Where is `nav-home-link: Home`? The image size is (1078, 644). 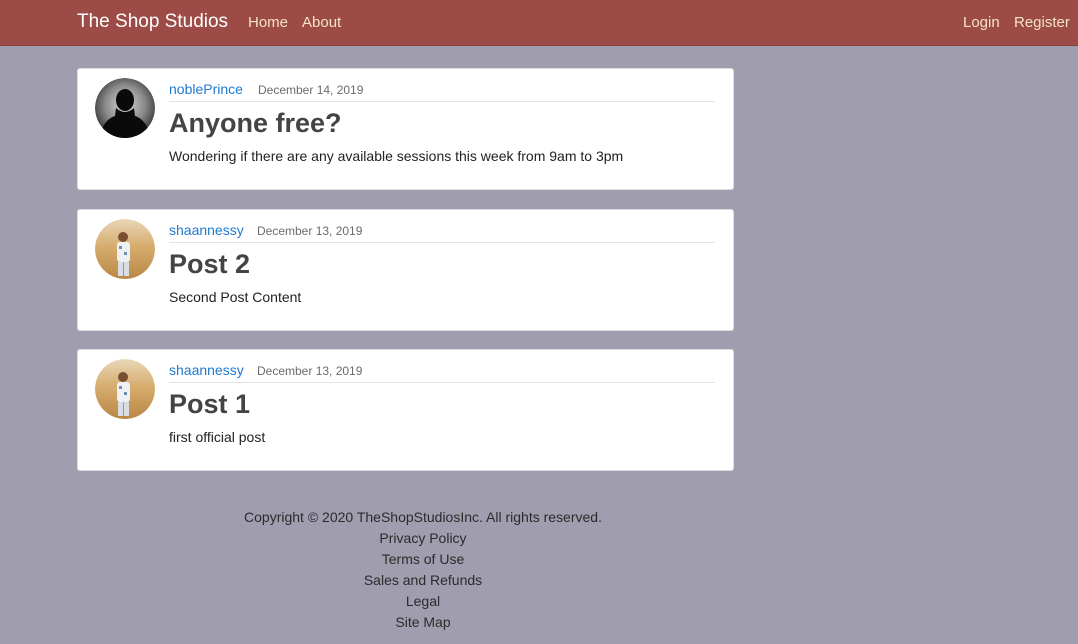 nav-home-link: Home is located at coordinates (268, 23).